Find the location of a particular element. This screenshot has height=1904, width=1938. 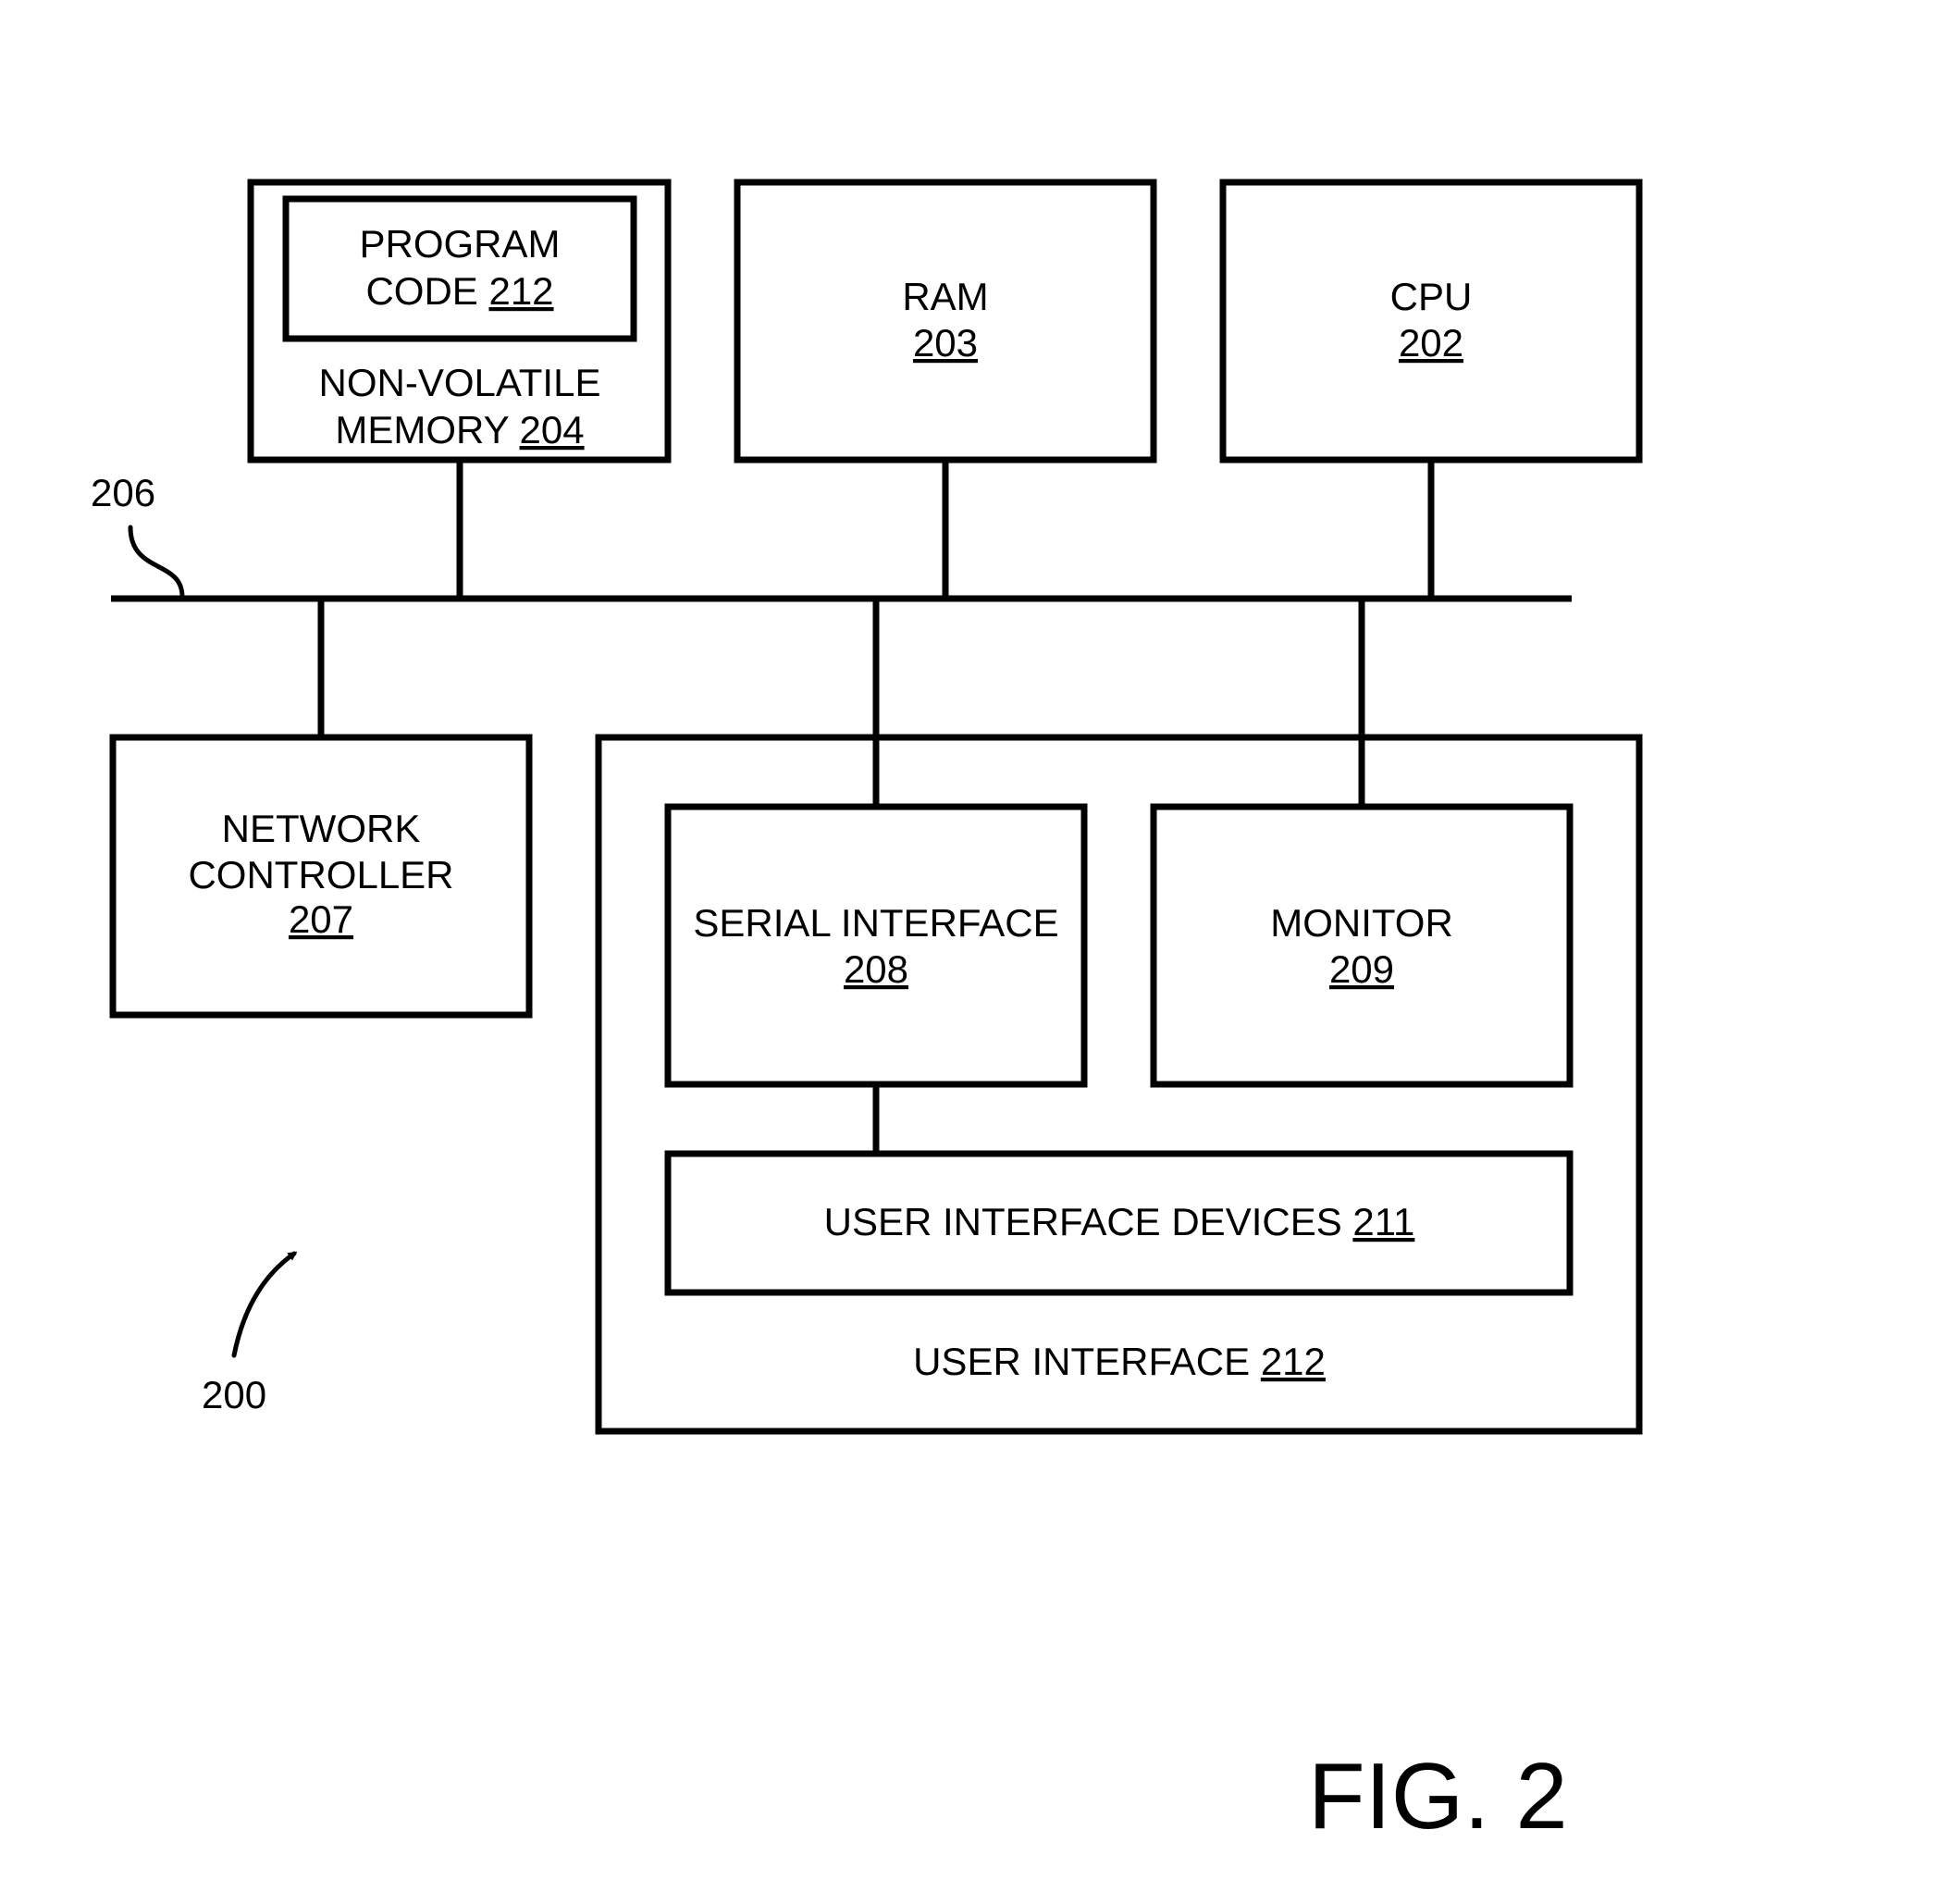

ui-devices-block: USER INTERFACE DEVICES 211 is located at coordinates (1119, 1223).